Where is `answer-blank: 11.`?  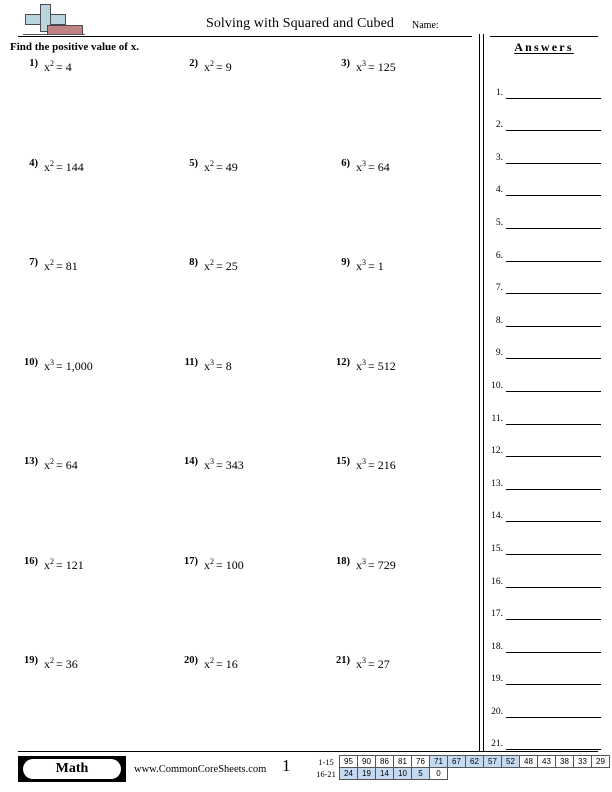
answer-blank: 11. is located at coordinates (546, 410).